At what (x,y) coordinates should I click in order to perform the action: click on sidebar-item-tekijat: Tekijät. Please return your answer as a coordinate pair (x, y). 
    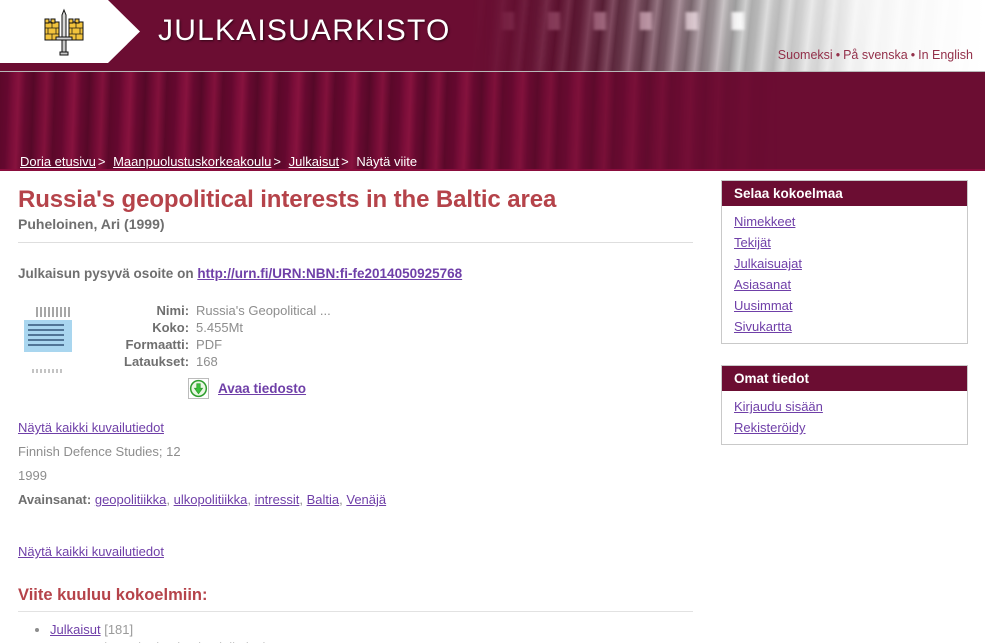
    Looking at the image, I should click on (752, 242).